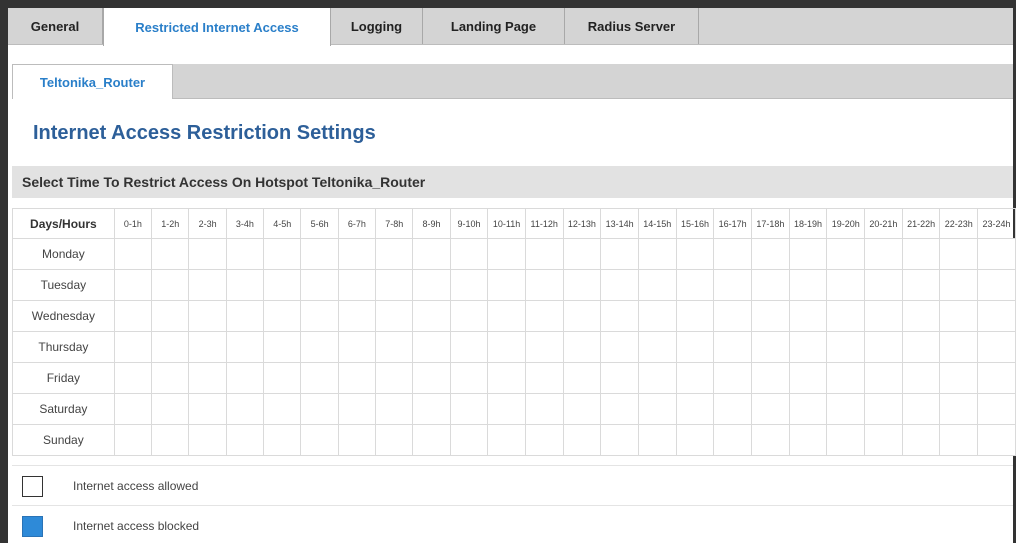 Image resolution: width=1016 pixels, height=546 pixels. Describe the element at coordinates (92, 81) in the screenshot. I see `sub-tab-teltonika-router: Teltonika_Router` at that location.